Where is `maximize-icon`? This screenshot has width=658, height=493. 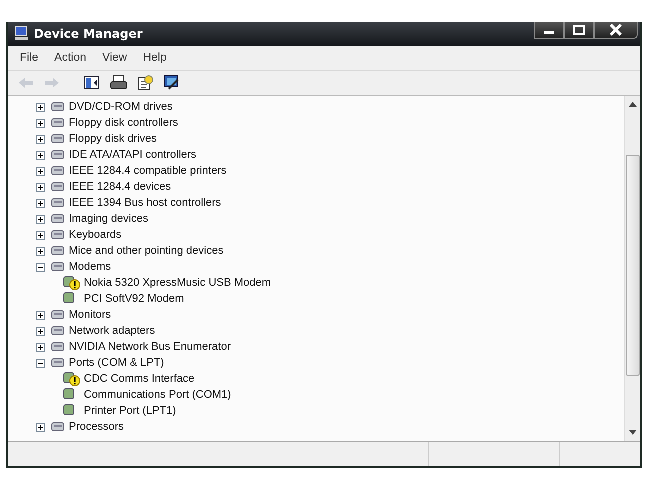 maximize-icon is located at coordinates (579, 30).